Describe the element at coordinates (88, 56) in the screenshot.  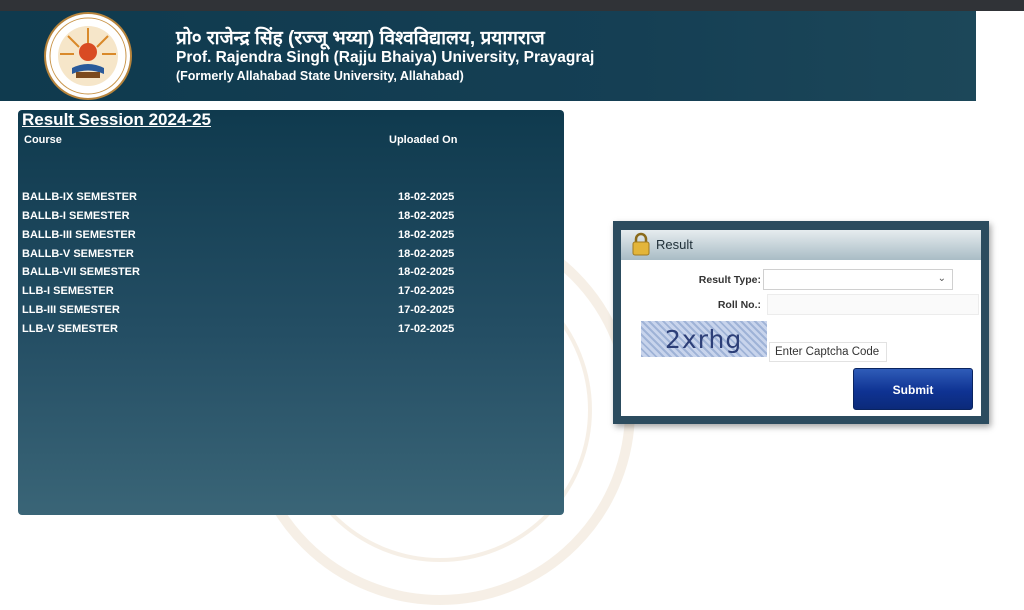
I see `university-logo` at that location.